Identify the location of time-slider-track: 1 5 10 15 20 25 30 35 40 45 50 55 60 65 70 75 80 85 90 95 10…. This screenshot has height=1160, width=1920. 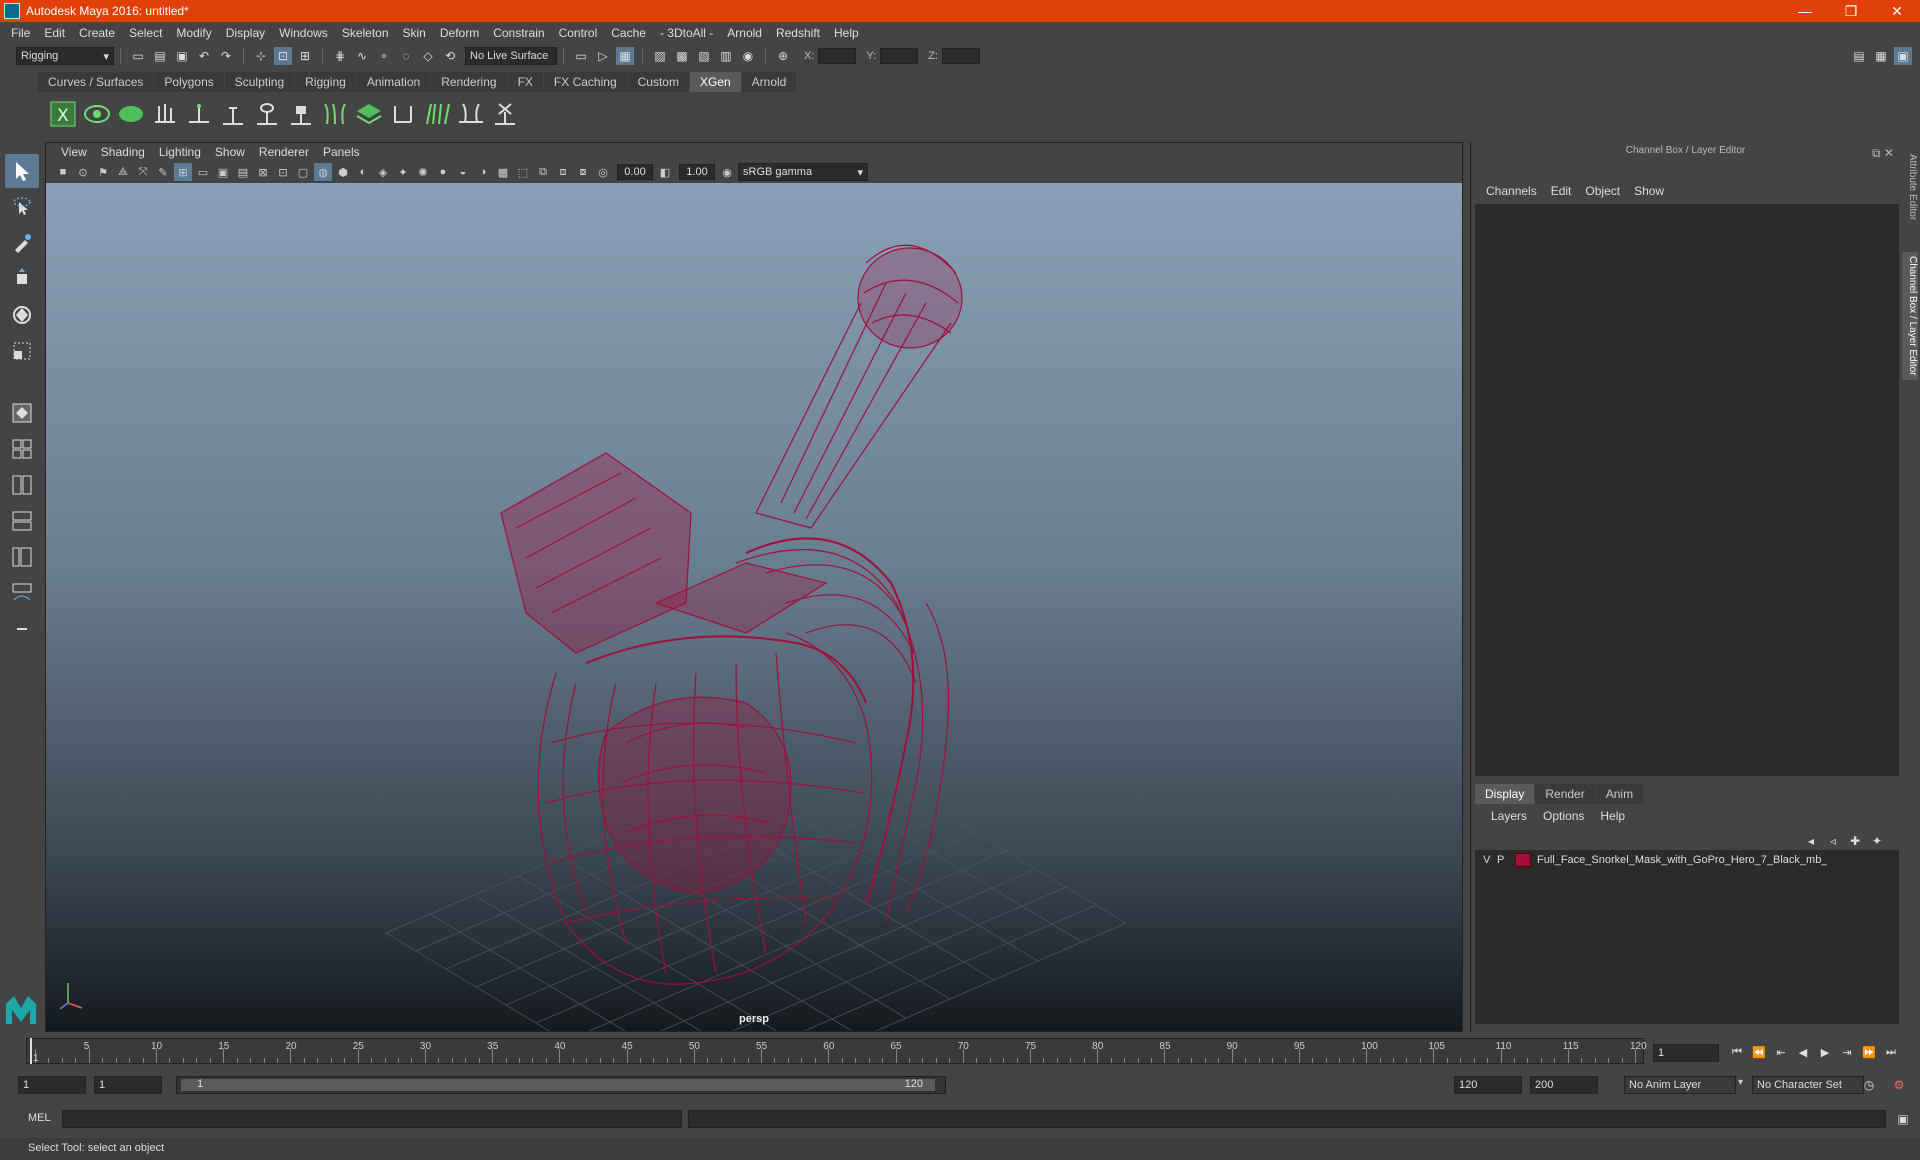
(836, 1051).